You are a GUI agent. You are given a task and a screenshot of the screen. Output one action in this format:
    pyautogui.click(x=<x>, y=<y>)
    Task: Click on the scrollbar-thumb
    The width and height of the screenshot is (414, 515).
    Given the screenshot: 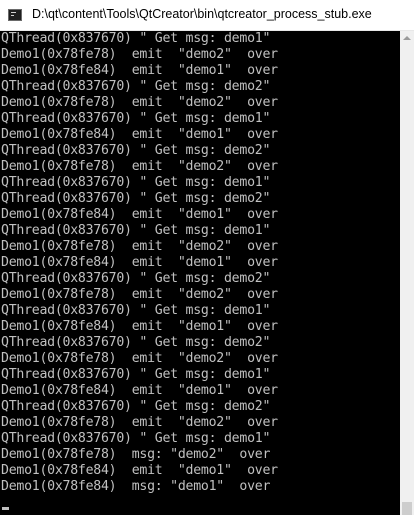 What is the action you would take?
    pyautogui.click(x=407, y=508)
    